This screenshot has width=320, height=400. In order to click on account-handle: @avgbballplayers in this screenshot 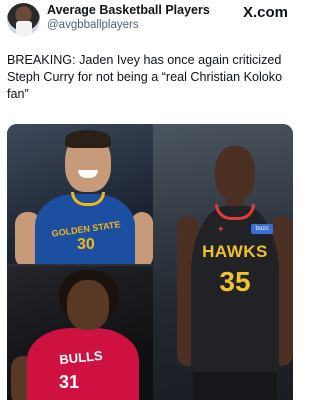, I will do `click(93, 25)`.